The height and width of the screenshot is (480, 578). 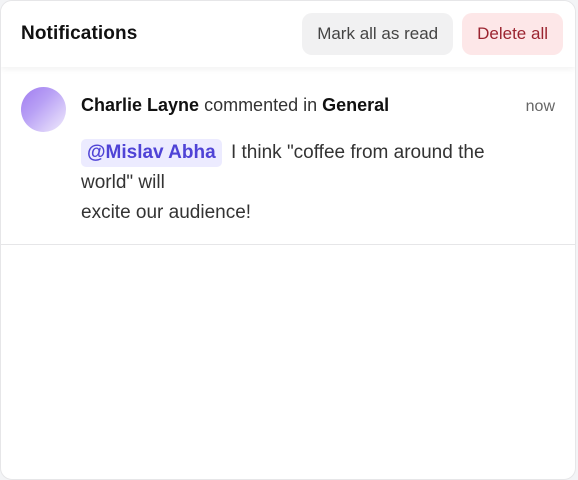 I want to click on mark-all-read-button: Mark all as read, so click(x=378, y=34).